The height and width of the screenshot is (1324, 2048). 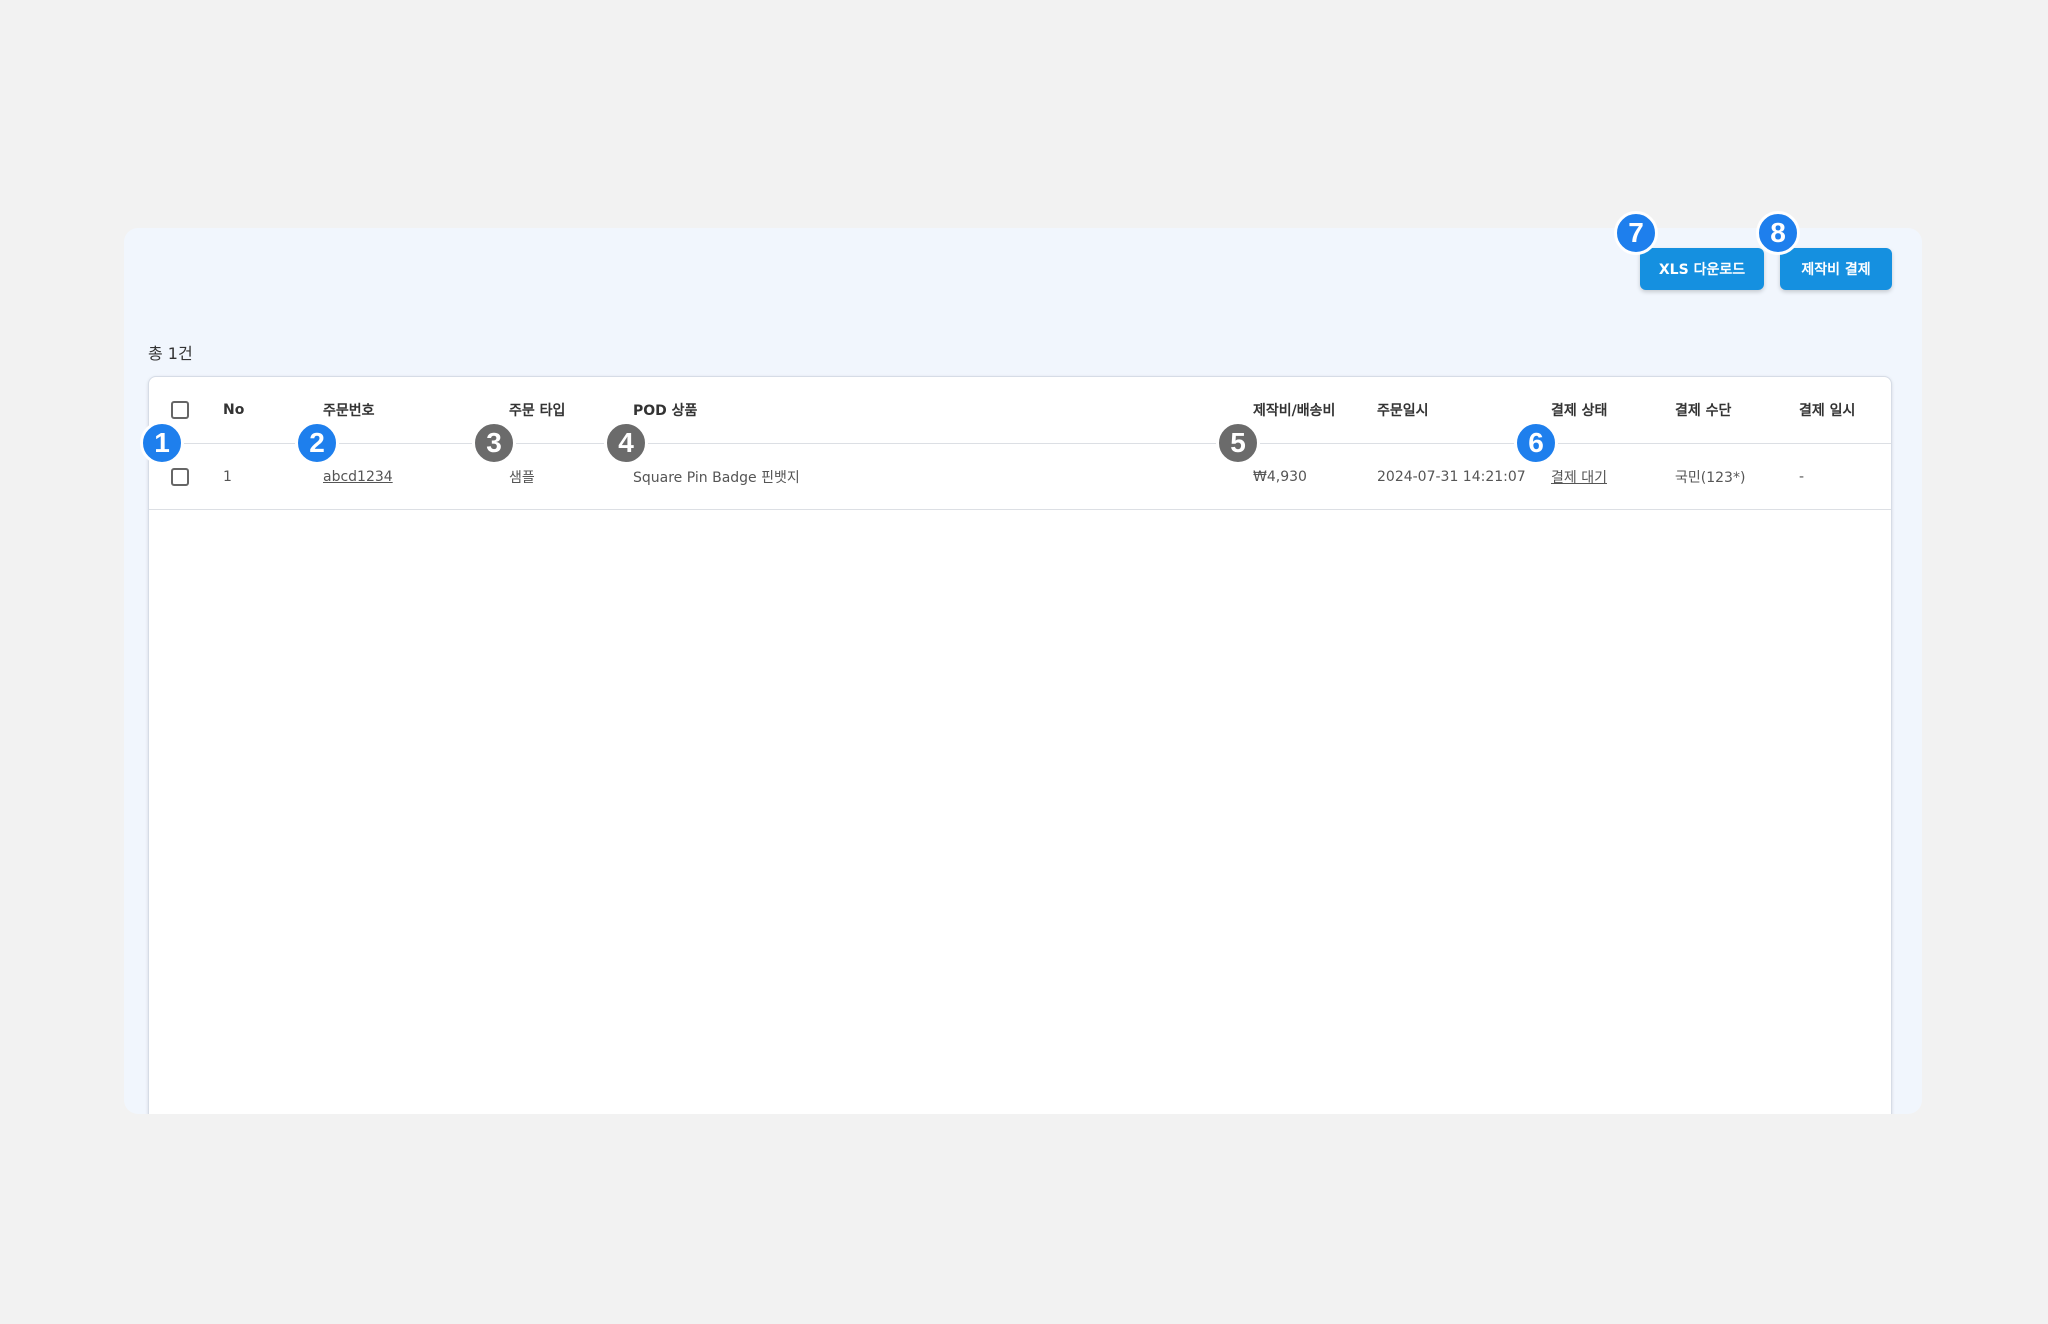 What do you see at coordinates (1294, 411) in the screenshot?
I see `header-cost: 제작비/배송비` at bounding box center [1294, 411].